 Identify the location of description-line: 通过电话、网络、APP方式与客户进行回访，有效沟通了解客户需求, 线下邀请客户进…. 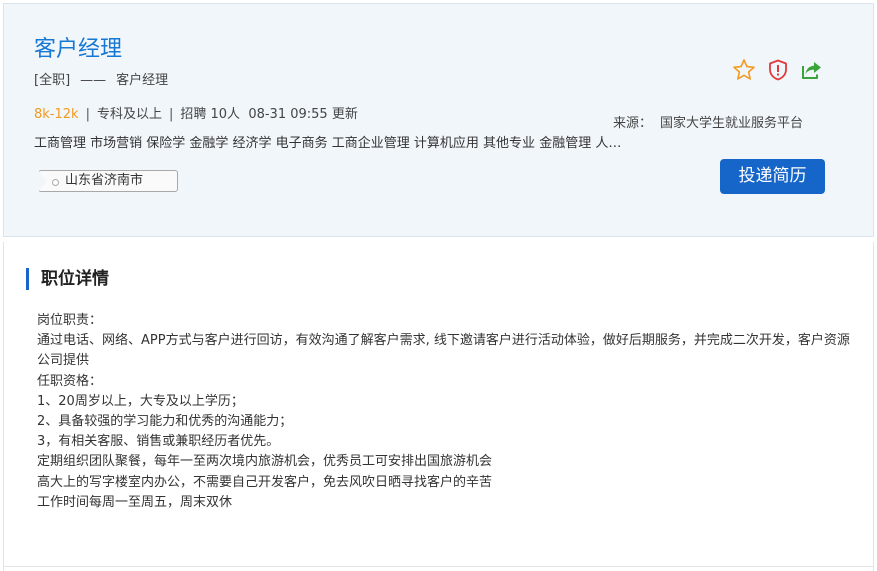
(443, 351).